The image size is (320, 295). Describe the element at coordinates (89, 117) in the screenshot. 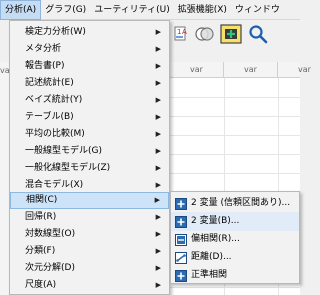

I see `menu-item-tables: テーブル(B) ▶` at that location.